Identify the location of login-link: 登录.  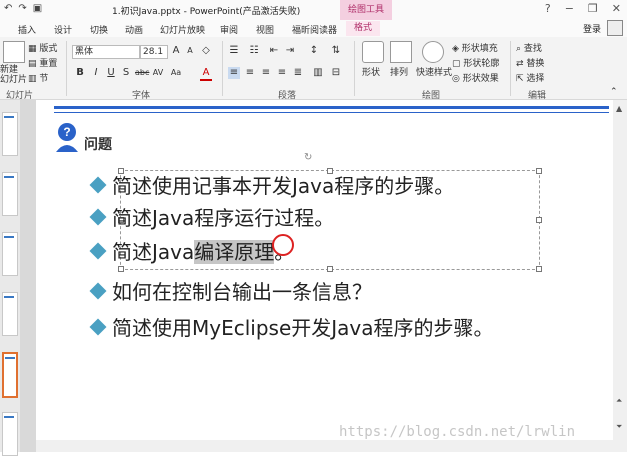
(592, 28).